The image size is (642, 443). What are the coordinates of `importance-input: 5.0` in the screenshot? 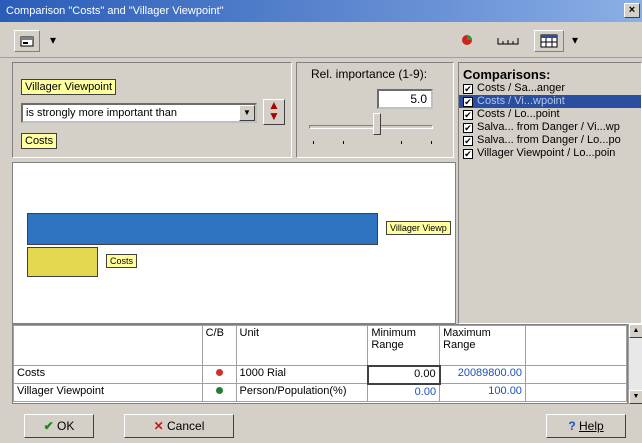 It's located at (405, 99).